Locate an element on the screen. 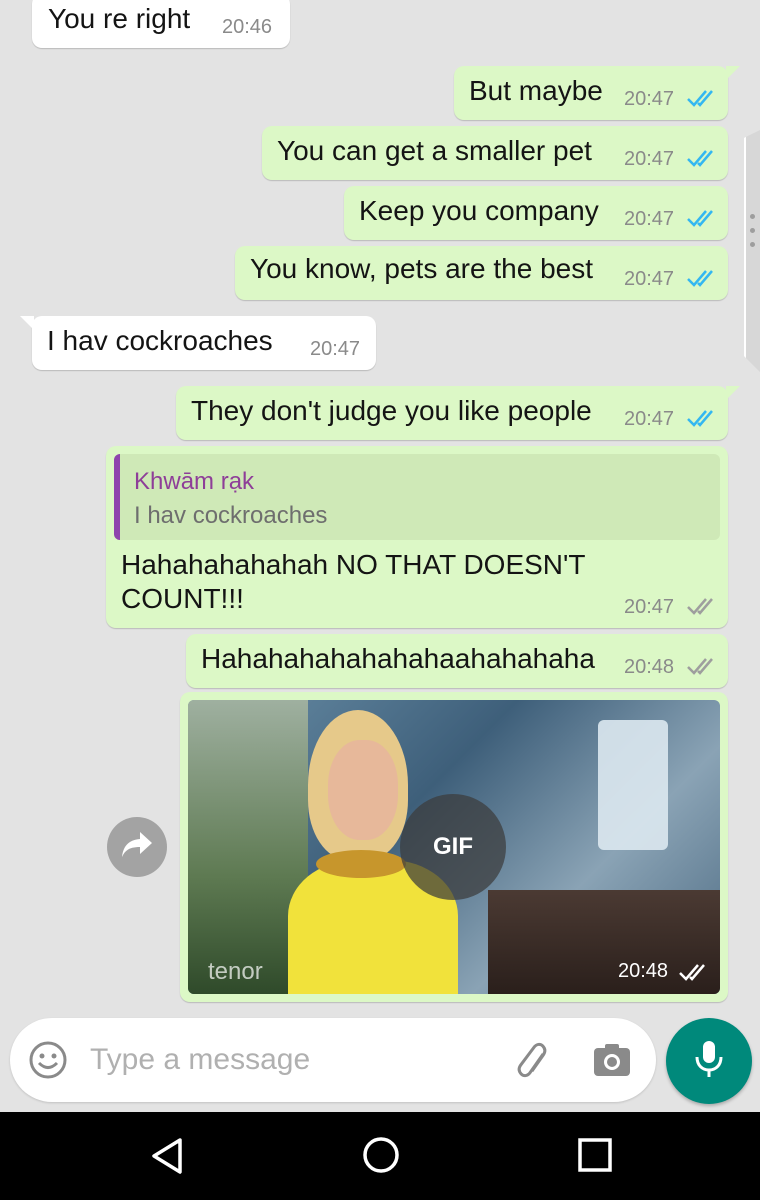  microphone-button is located at coordinates (709, 1061).